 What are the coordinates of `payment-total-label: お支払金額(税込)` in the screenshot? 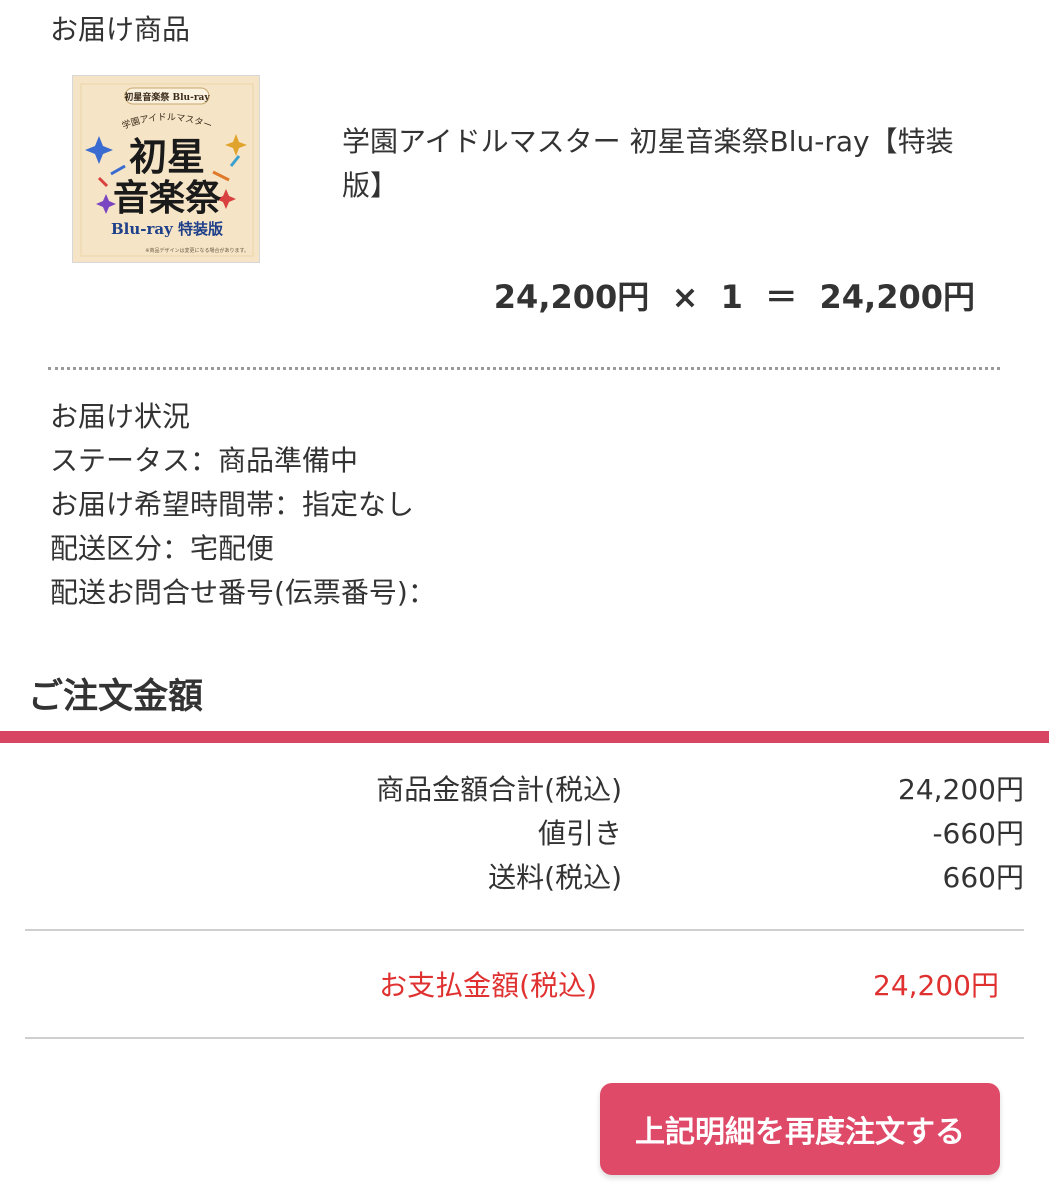 It's located at (488, 985).